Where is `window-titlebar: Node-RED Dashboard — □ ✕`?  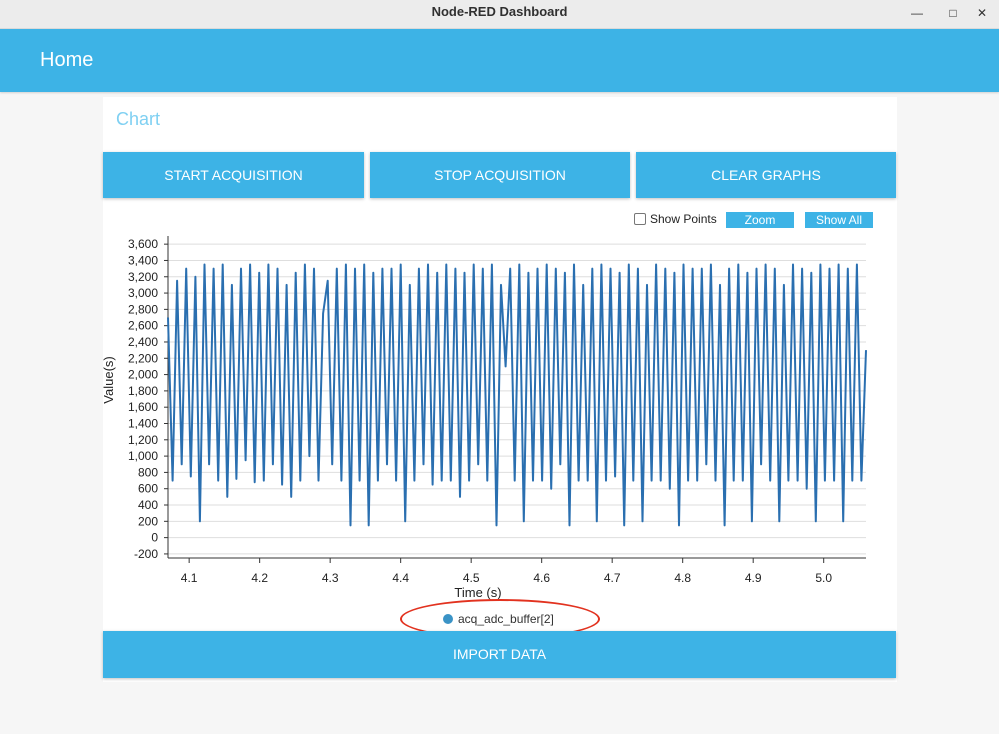 window-titlebar: Node-RED Dashboard — □ ✕ is located at coordinates (499, 14).